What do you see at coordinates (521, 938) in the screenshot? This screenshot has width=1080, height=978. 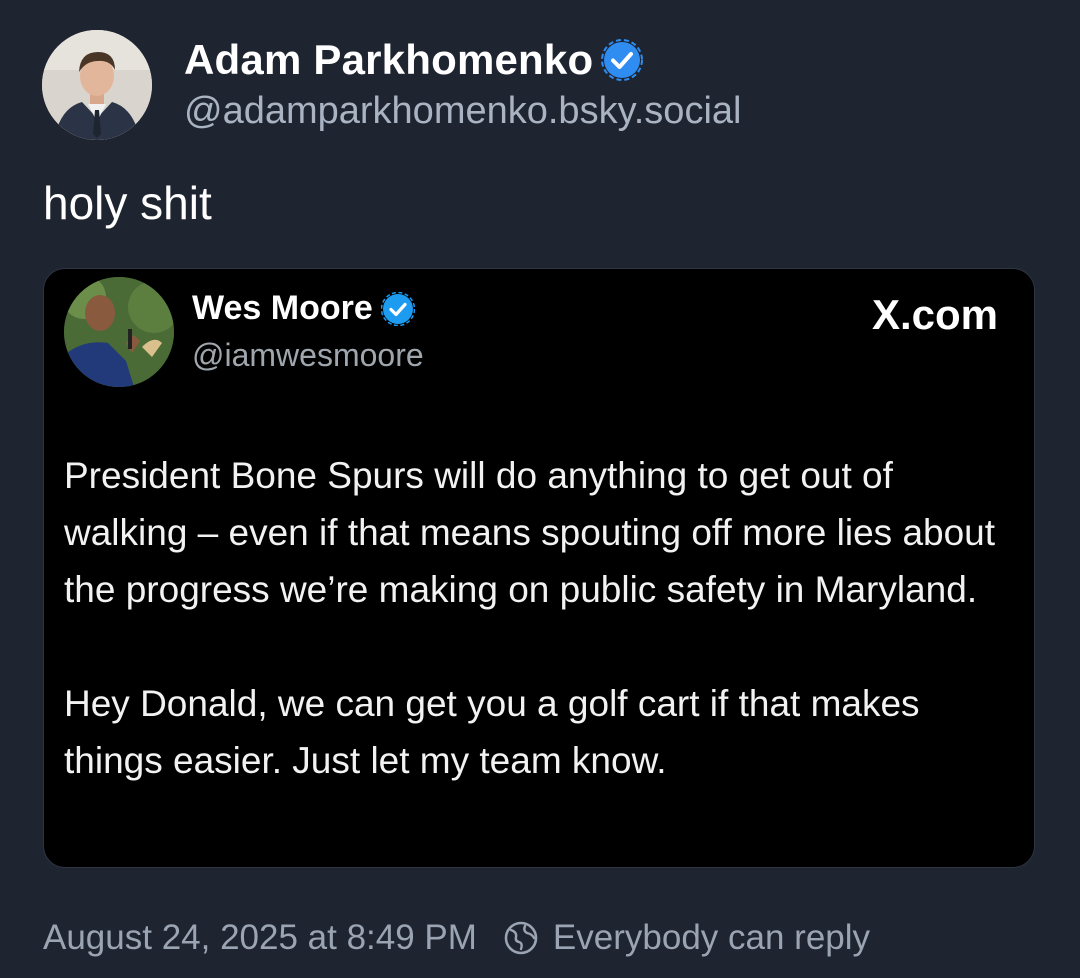 I see `globe-icon` at bounding box center [521, 938].